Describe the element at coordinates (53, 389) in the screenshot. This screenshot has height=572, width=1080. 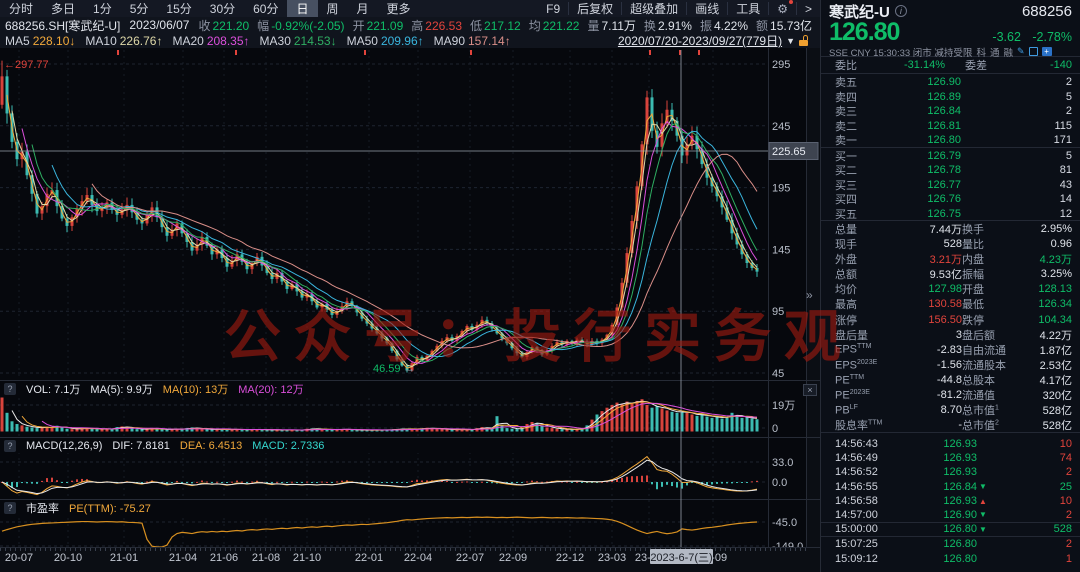
I see `indicator-label: VOL: 7.1万` at that location.